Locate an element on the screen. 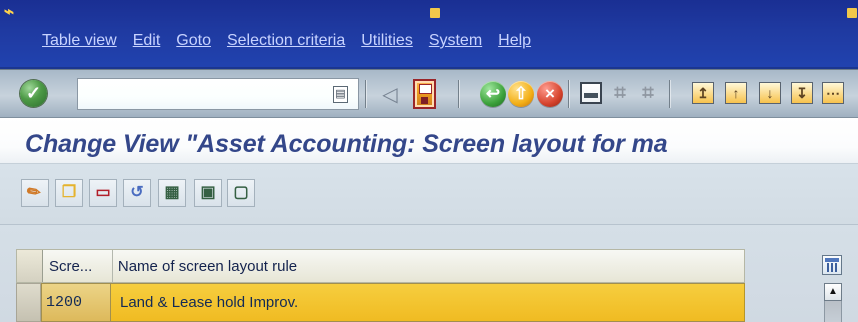 This screenshot has width=858, height=322. screen-layout-name: Land & Lease hold Improv. is located at coordinates (428, 302).